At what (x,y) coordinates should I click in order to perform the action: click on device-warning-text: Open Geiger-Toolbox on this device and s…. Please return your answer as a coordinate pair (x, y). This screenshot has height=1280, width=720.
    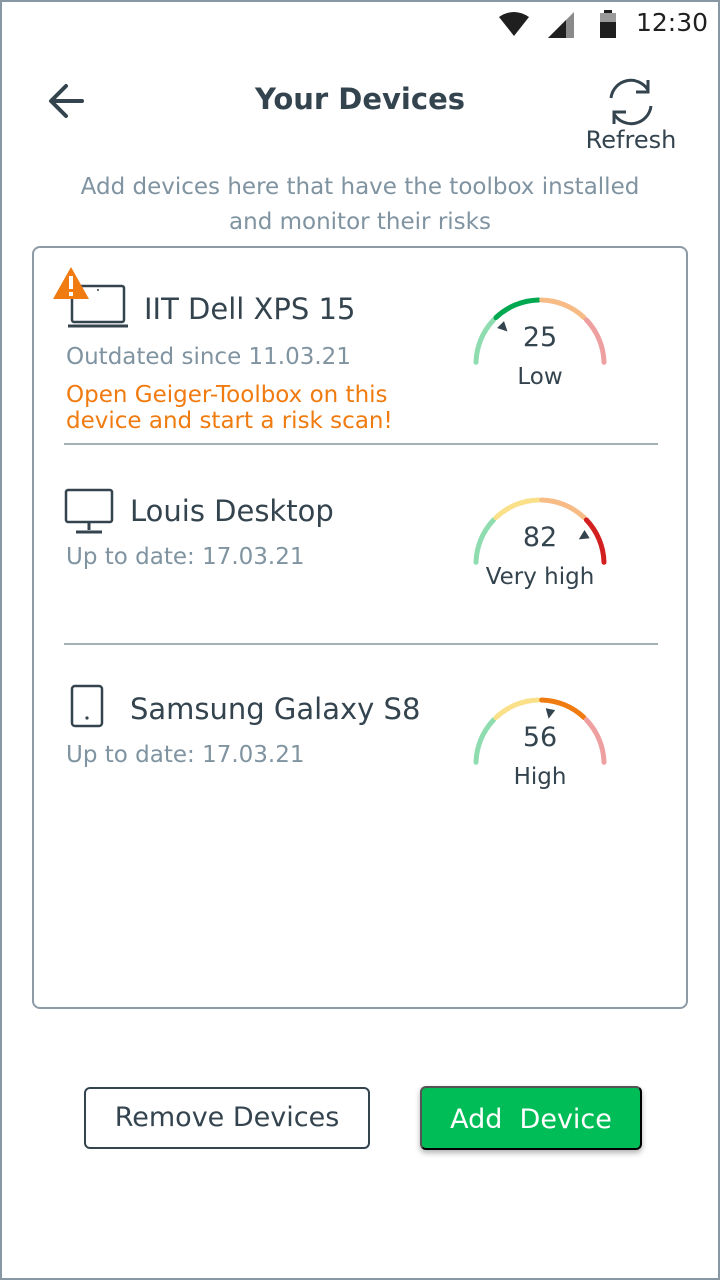
    Looking at the image, I should click on (229, 408).